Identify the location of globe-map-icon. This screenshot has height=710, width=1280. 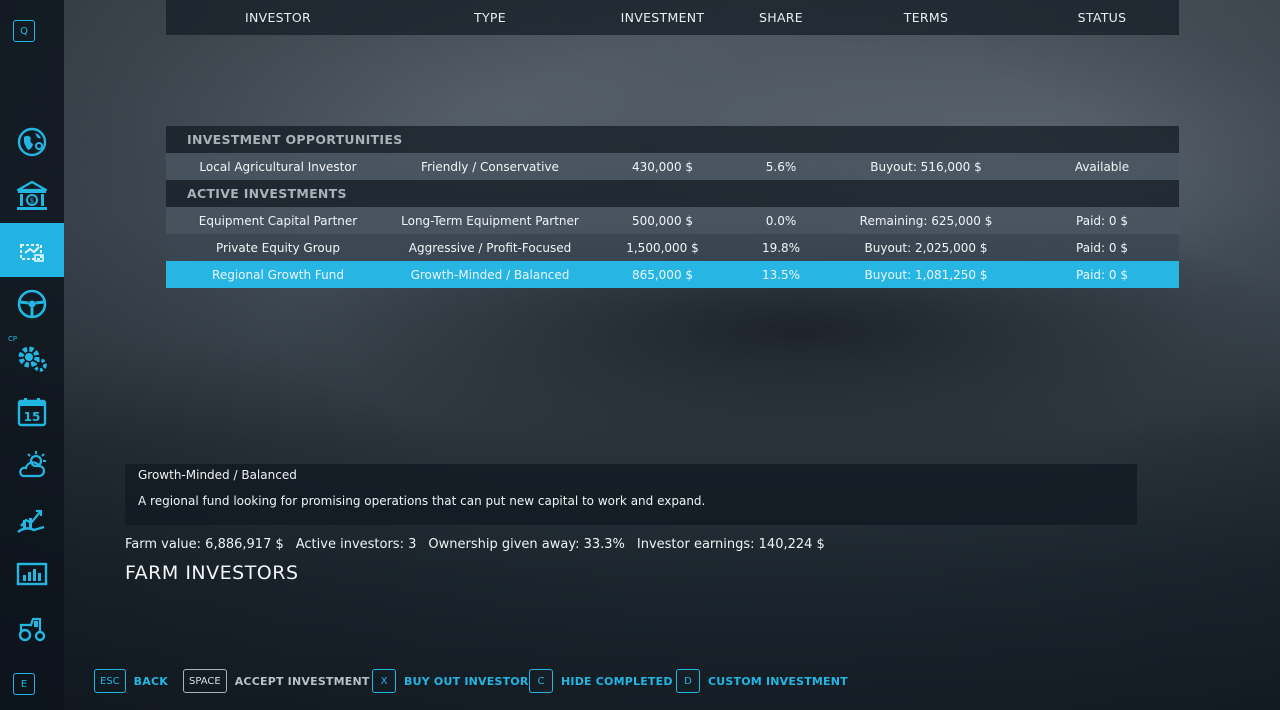
(32, 142).